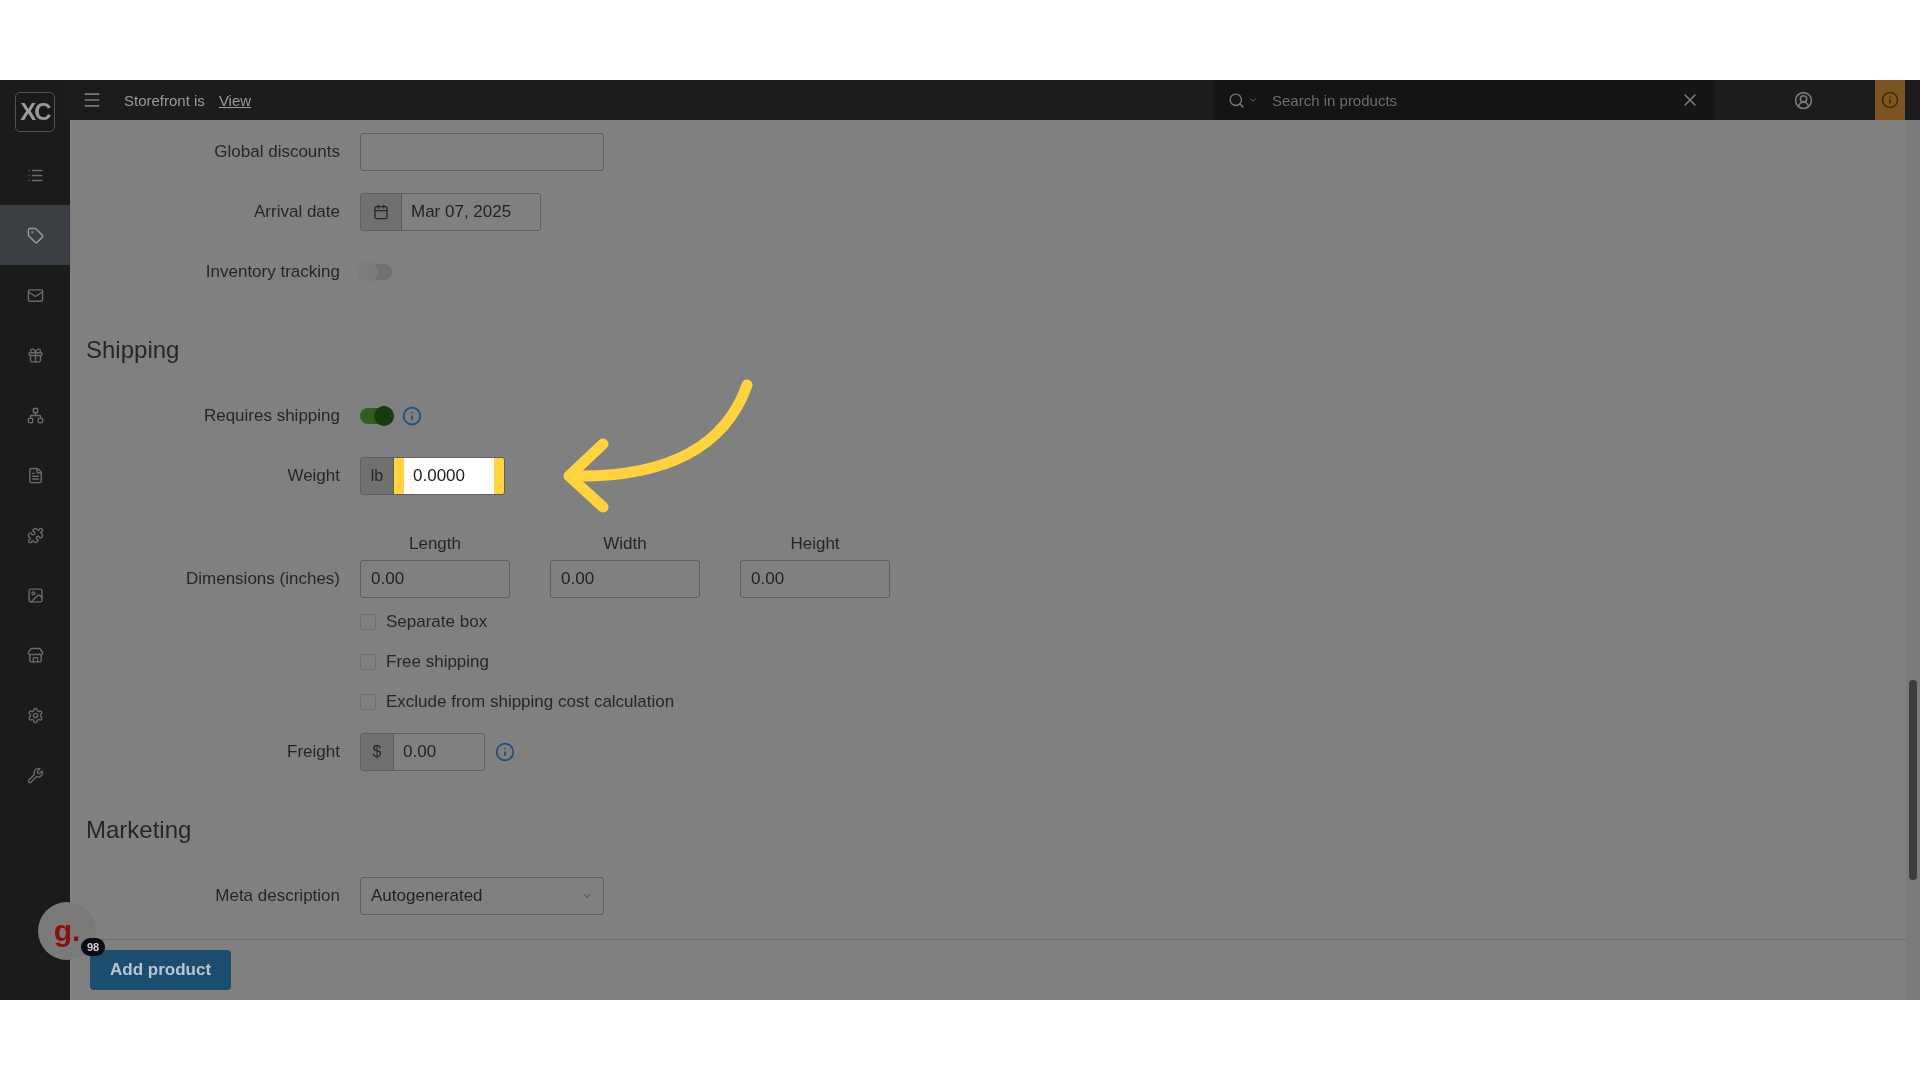 This screenshot has width=1920, height=1080. What do you see at coordinates (381, 212) in the screenshot?
I see `calendar-icon` at bounding box center [381, 212].